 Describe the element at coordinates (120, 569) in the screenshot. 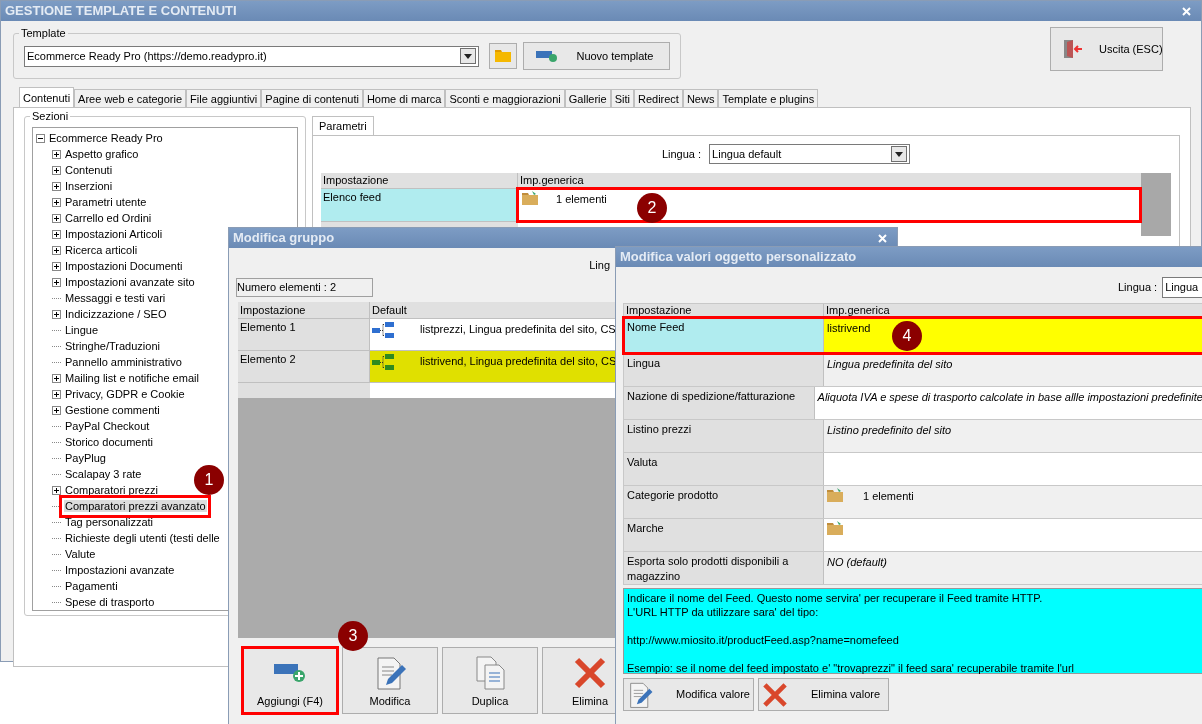

I see `tree-item: Impostazioni avanzate` at that location.